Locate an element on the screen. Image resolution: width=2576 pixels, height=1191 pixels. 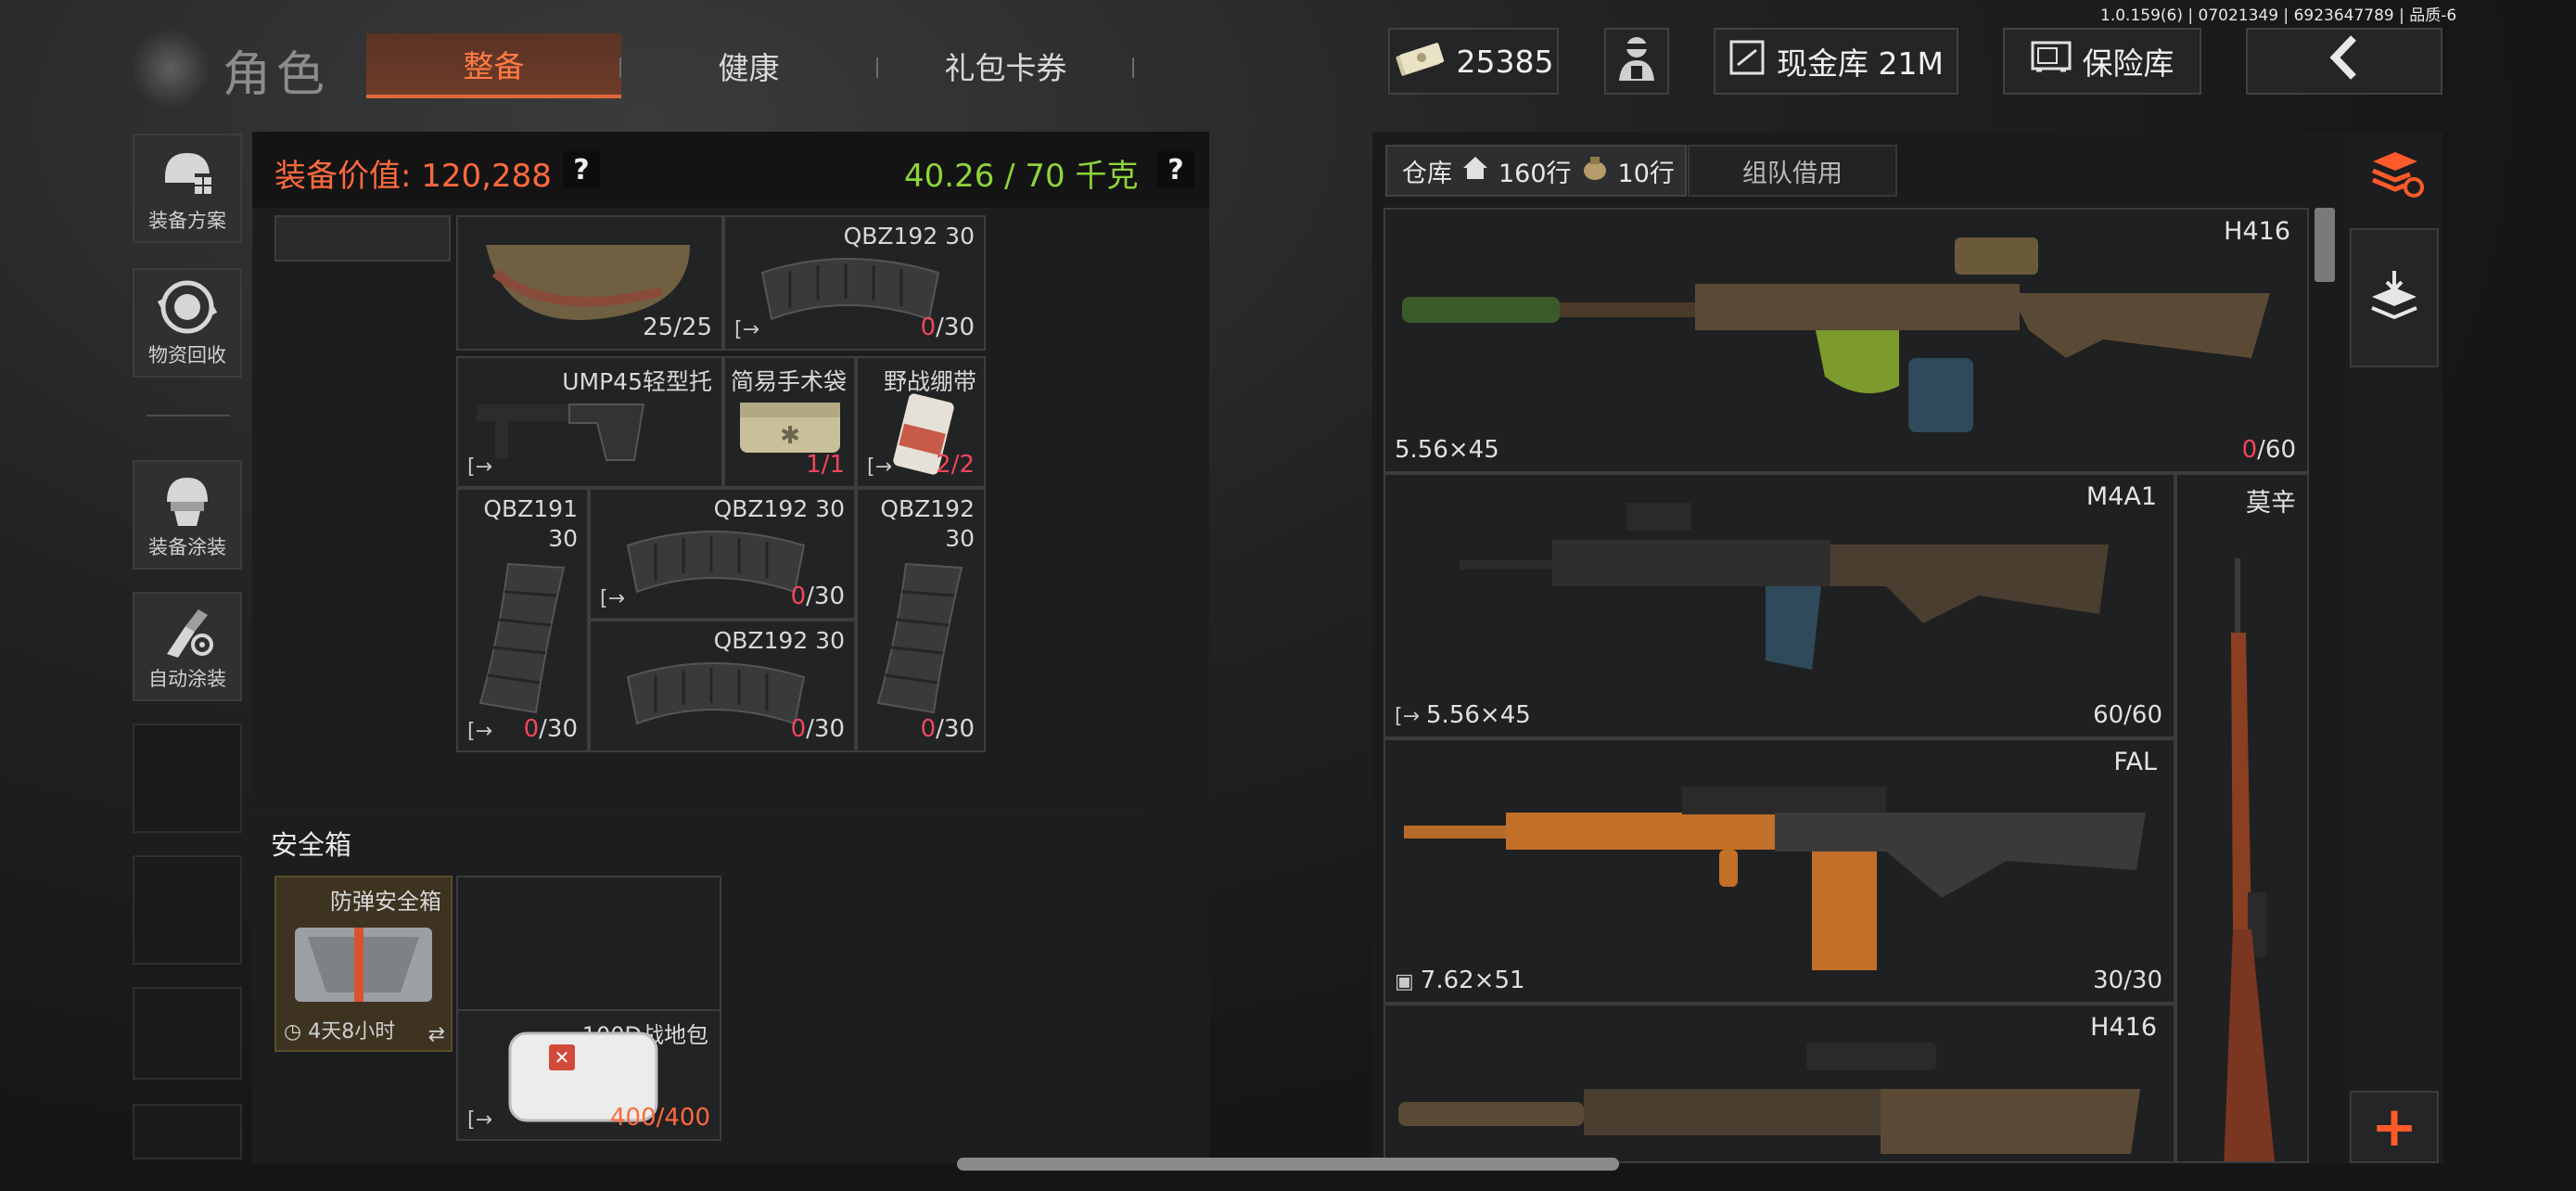
weapon-ammo: 30/30 is located at coordinates (2127, 981).